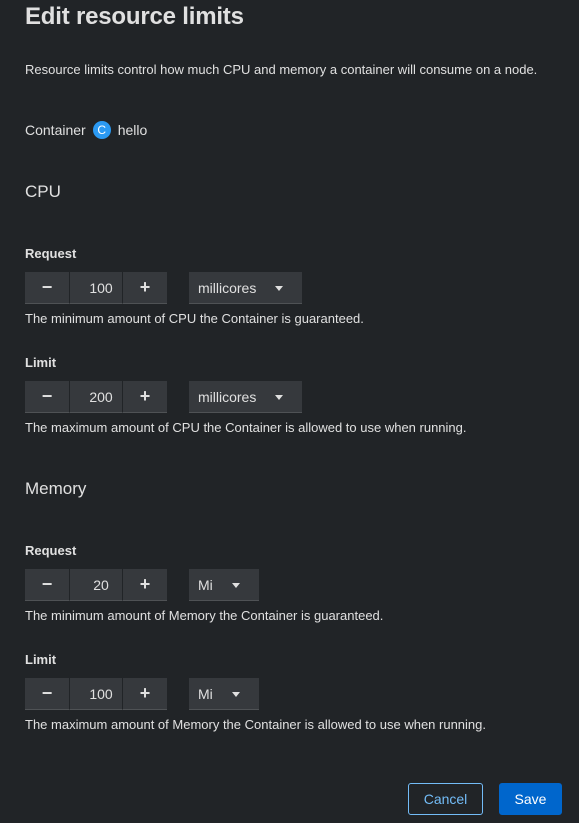 The height and width of the screenshot is (823, 579). What do you see at coordinates (224, 585) in the screenshot?
I see `memory-request-unit-select: Mi` at bounding box center [224, 585].